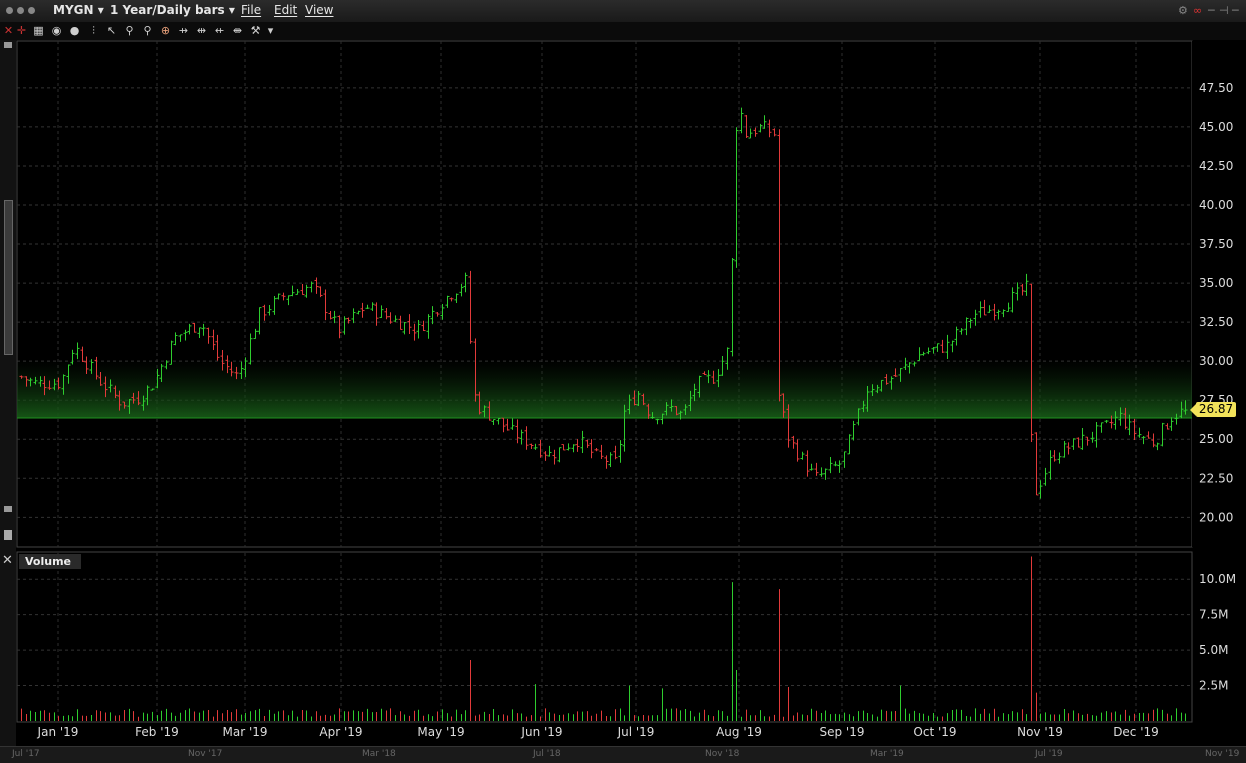 Image resolution: width=1246 pixels, height=763 pixels. I want to click on price-tick-label: 40.00, so click(1216, 205).